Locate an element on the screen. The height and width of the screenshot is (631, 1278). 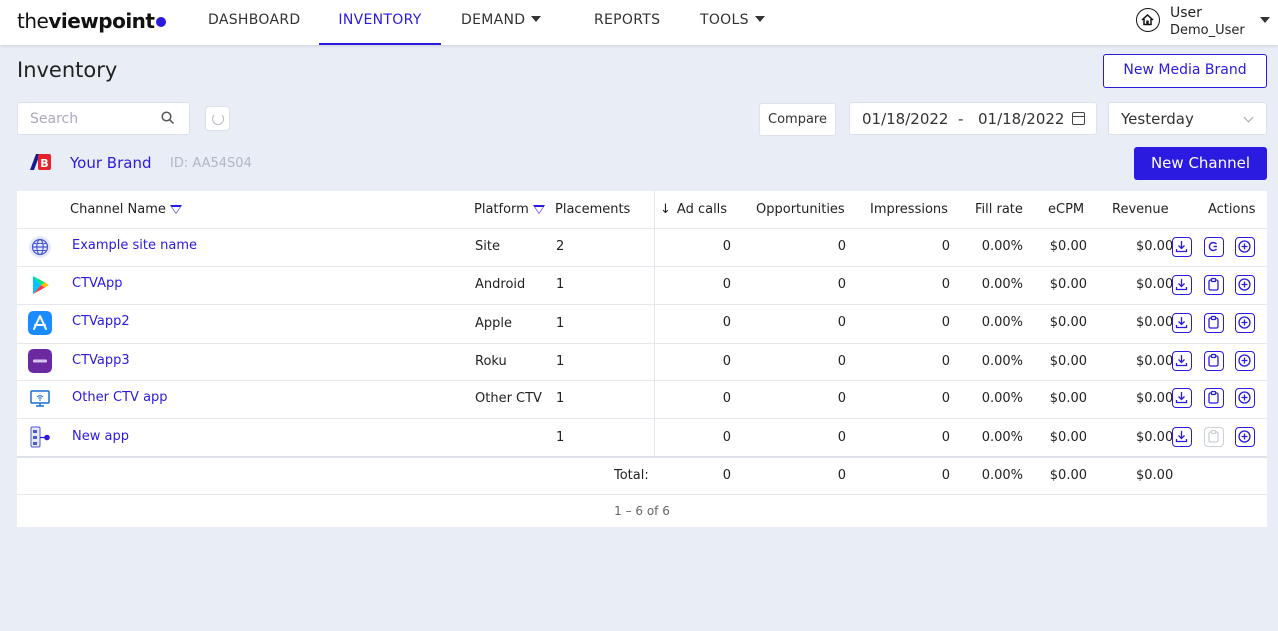
column-header-platform: Platform is located at coordinates (509, 209).